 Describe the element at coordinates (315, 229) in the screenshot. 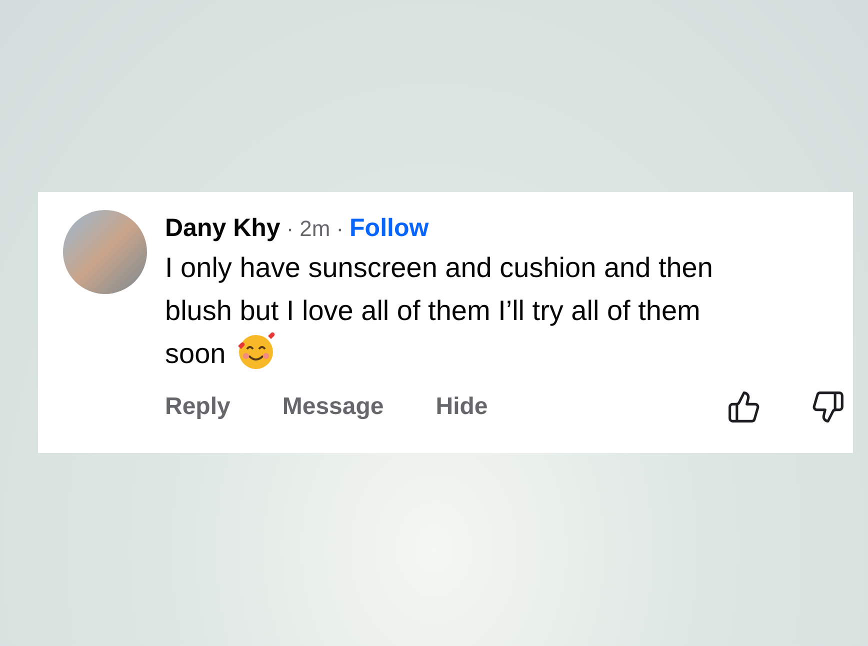

I see `comment-time: 2m` at that location.